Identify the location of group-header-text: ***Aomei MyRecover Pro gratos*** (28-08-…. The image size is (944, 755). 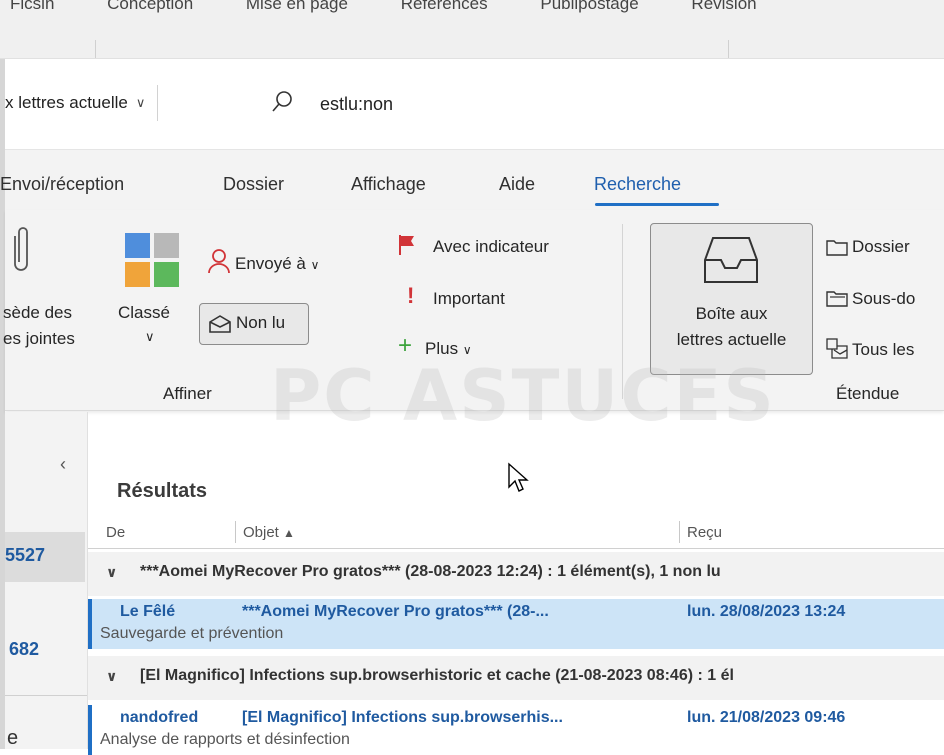
(430, 571).